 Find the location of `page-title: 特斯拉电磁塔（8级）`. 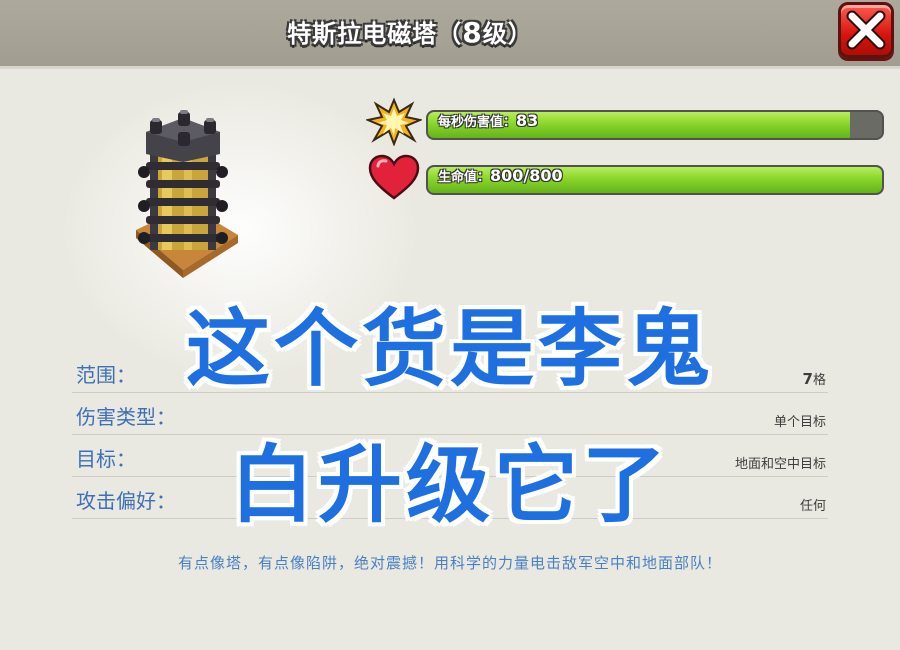

page-title: 特斯拉电磁塔（8级） is located at coordinates (410, 31).